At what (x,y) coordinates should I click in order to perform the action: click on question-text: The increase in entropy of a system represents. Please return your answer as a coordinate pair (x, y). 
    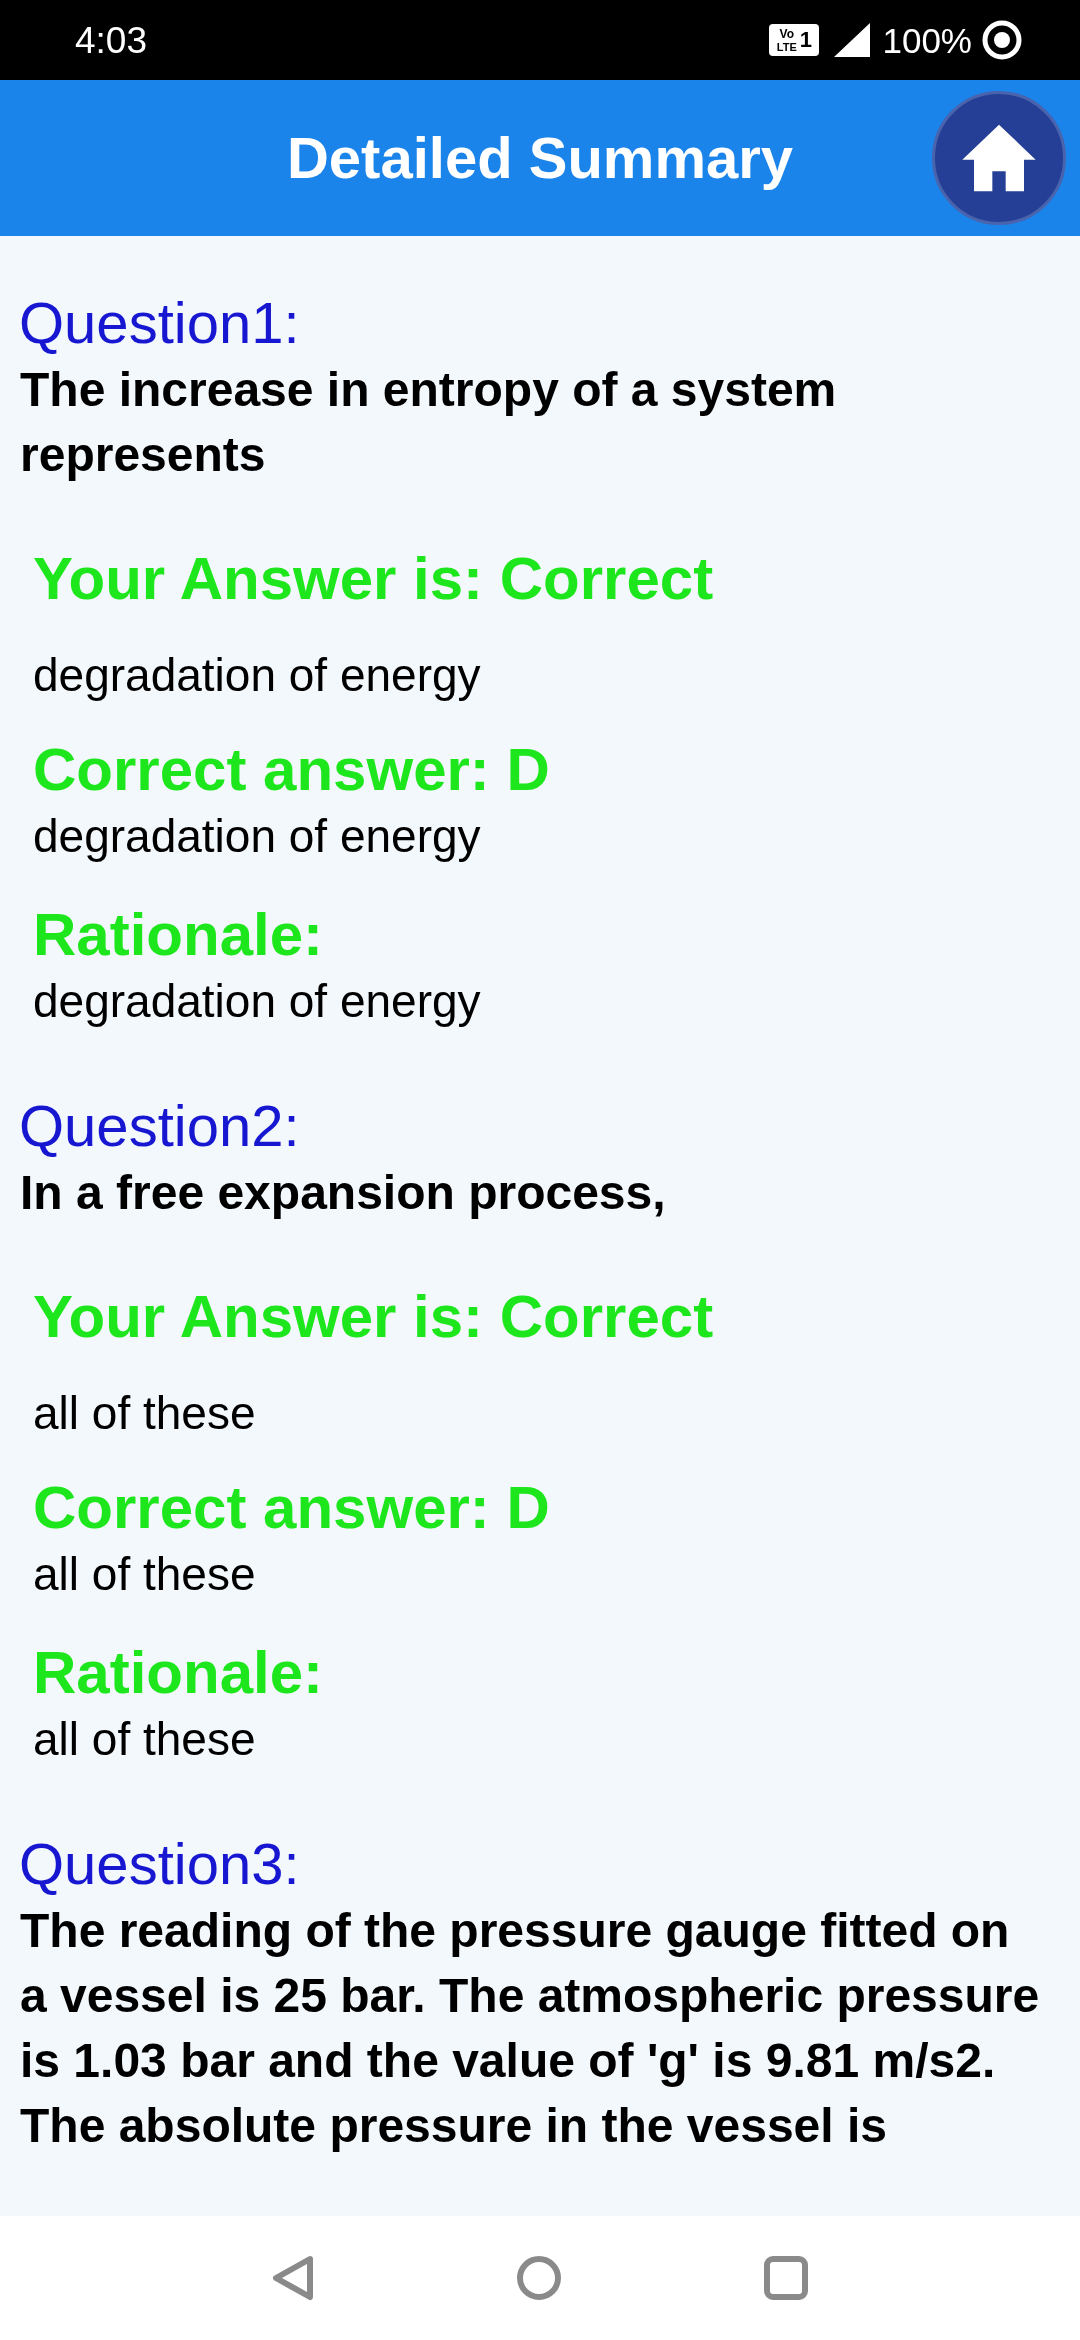
    Looking at the image, I should click on (429, 422).